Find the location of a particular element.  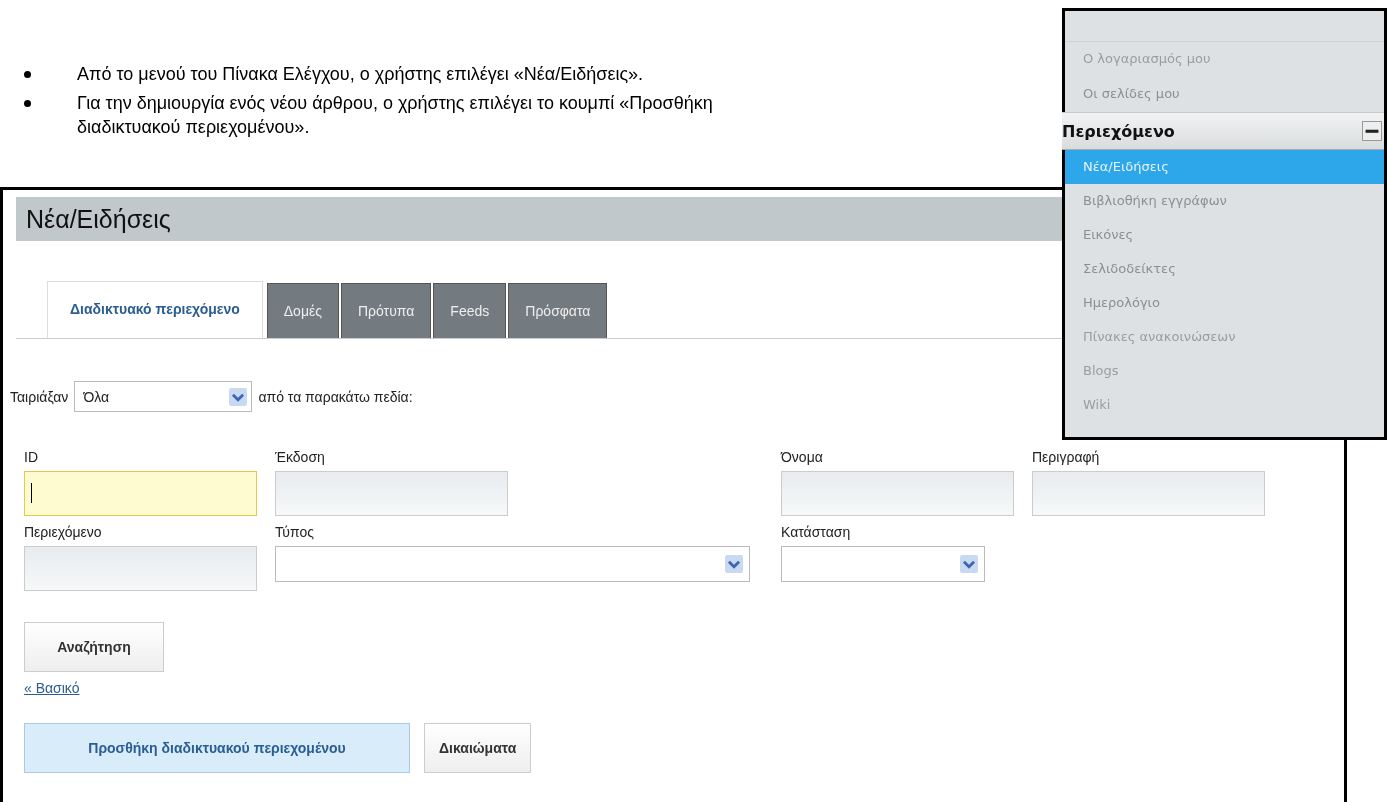

tab: Δομές is located at coordinates (302, 310).